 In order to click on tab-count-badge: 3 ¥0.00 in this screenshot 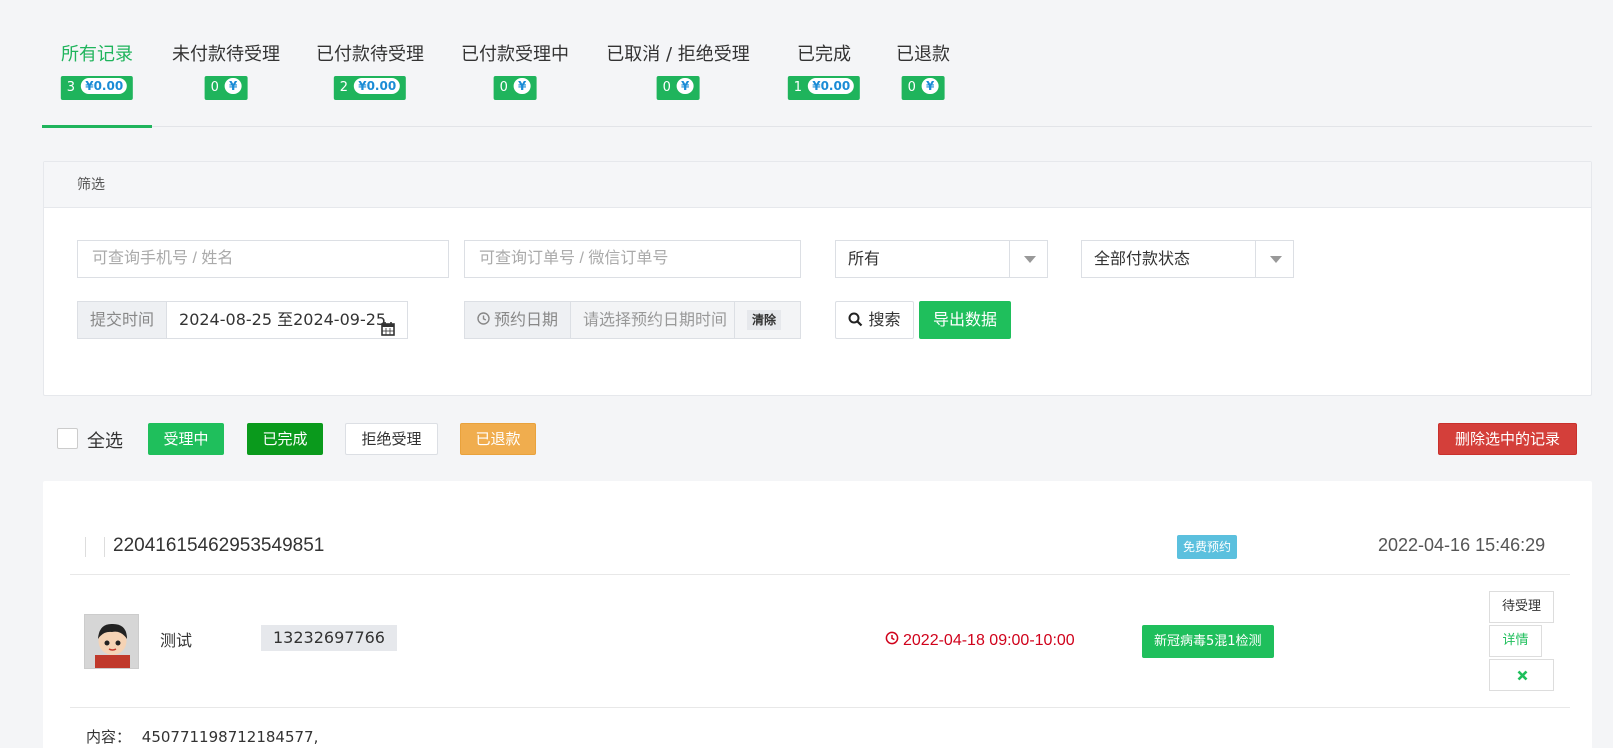, I will do `click(97, 88)`.